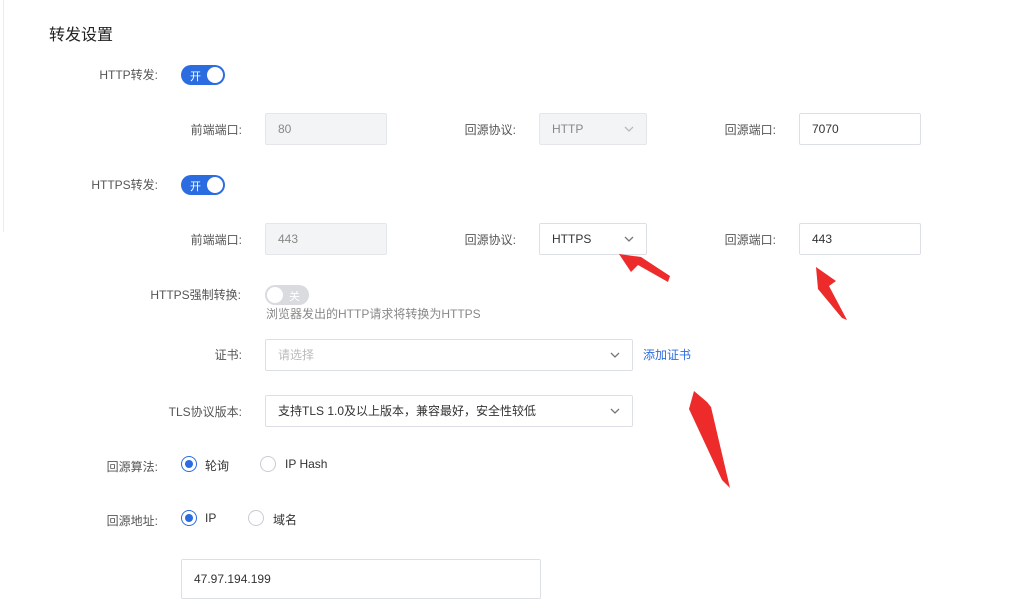  I want to click on panel-left-border, so click(3, 116).